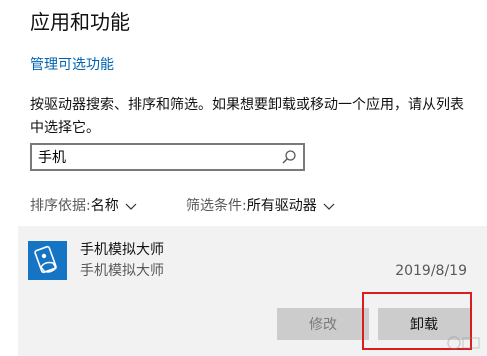 Image resolution: width=487 pixels, height=356 pixels. Describe the element at coordinates (431, 271) in the screenshot. I see `app-install-date: 2019/8/19` at that location.